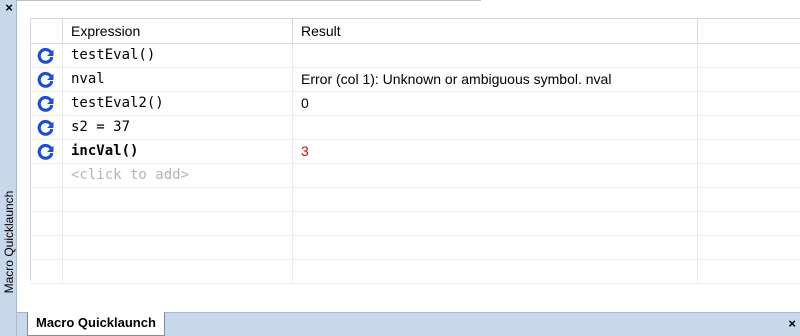 The image size is (800, 336). Describe the element at coordinates (9, 8) in the screenshot. I see `panel-close-button: ×` at that location.